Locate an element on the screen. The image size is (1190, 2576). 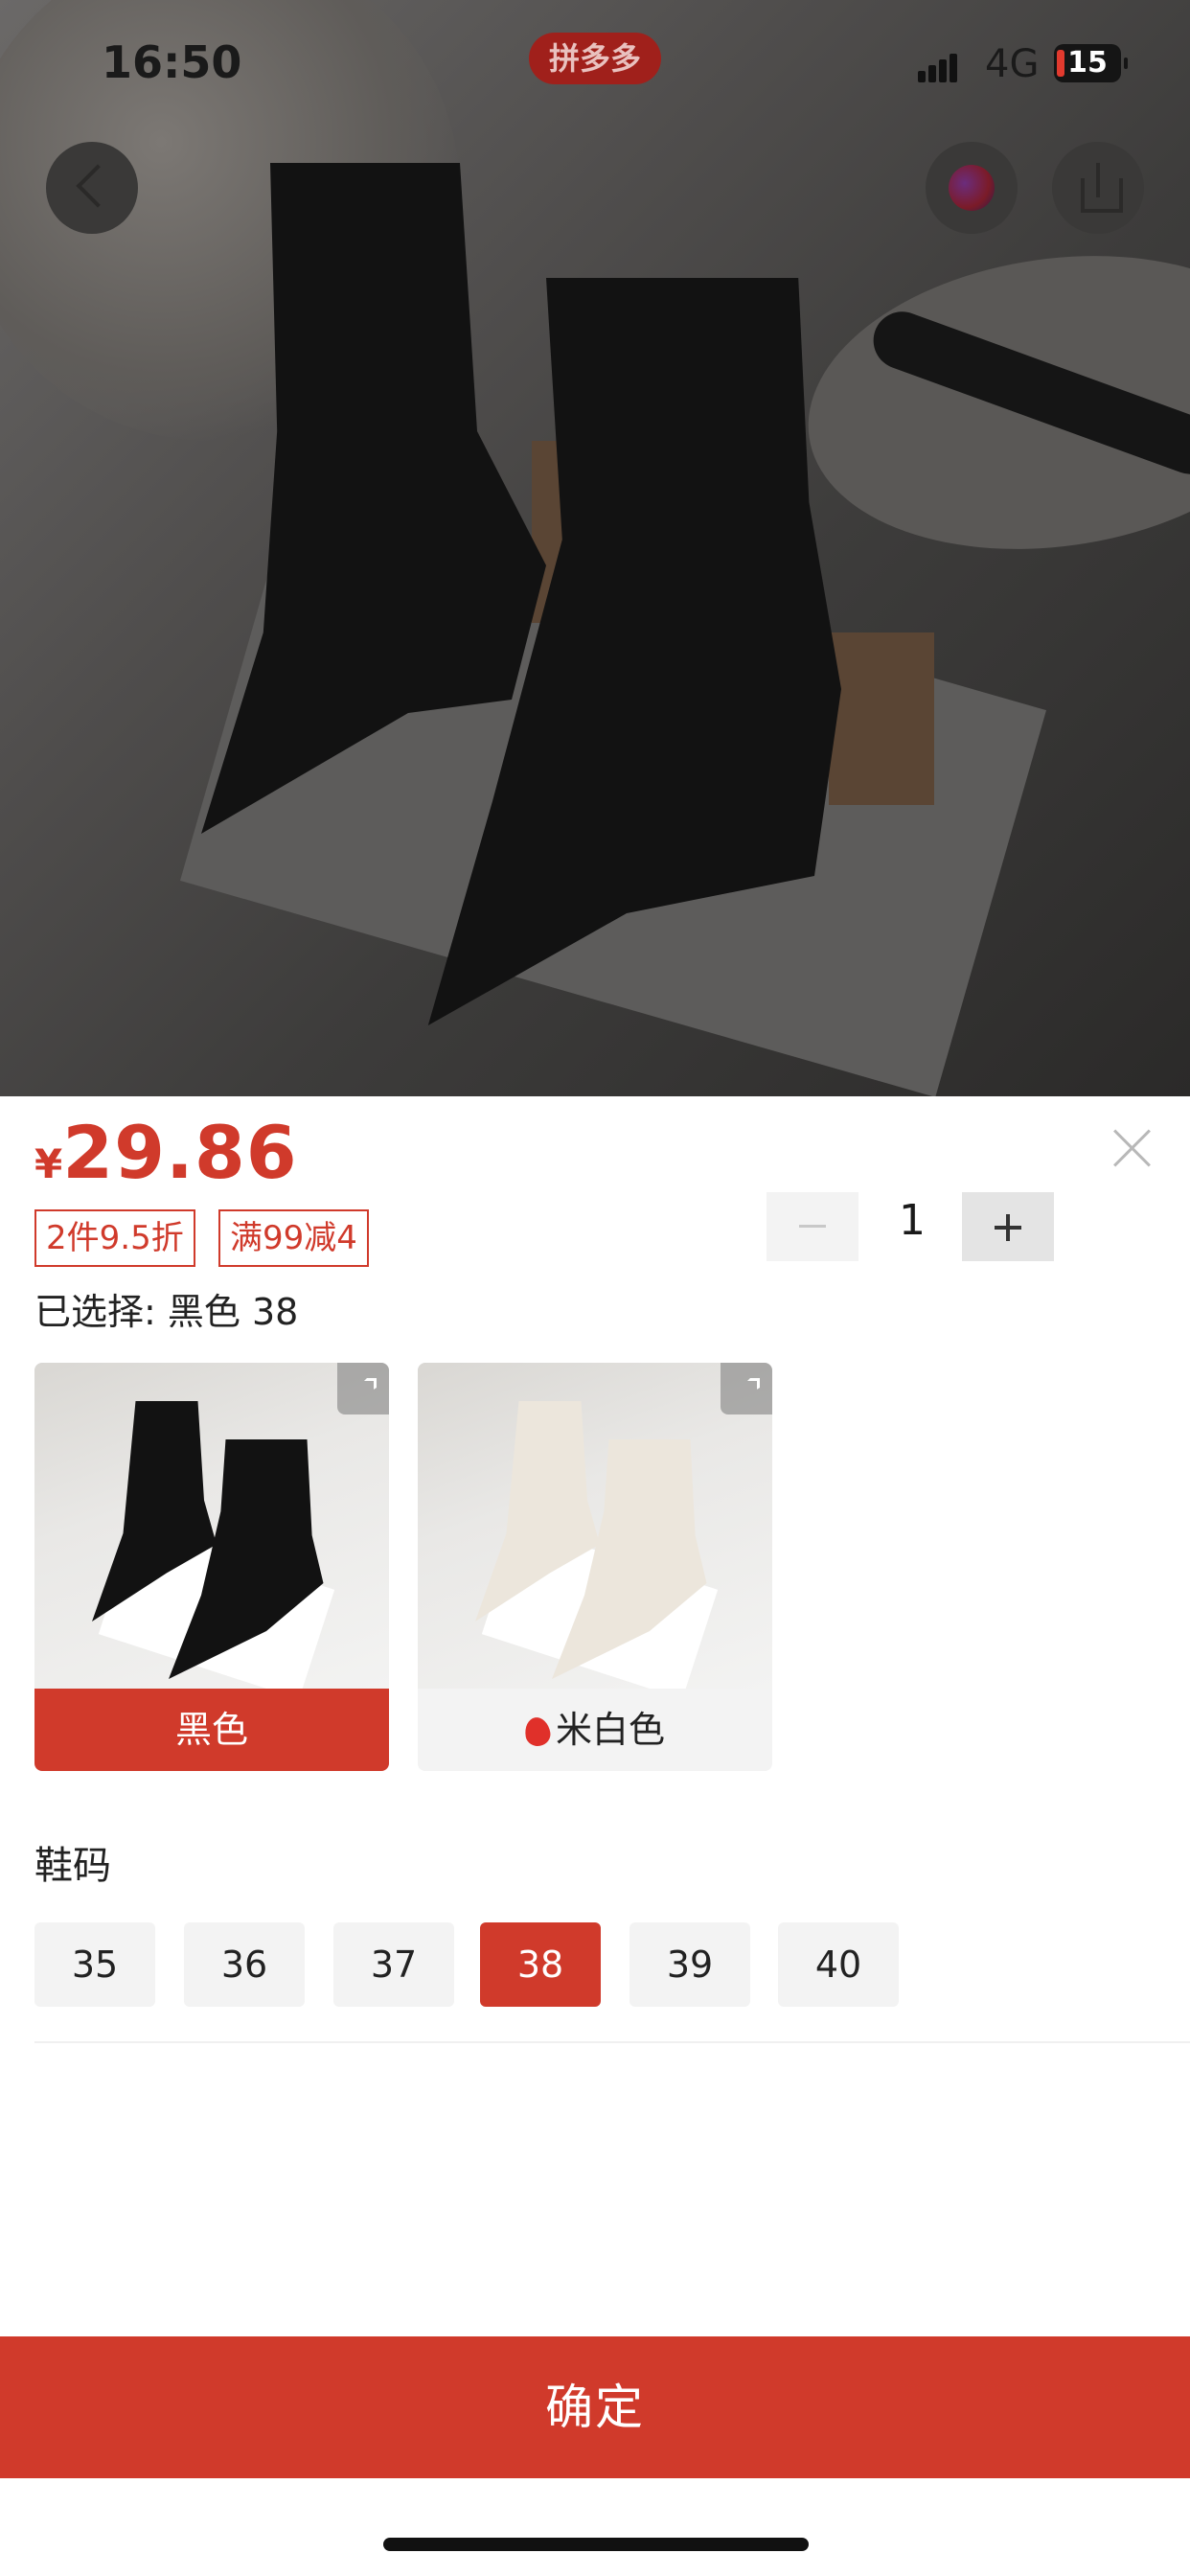
share-button is located at coordinates (1098, 188).